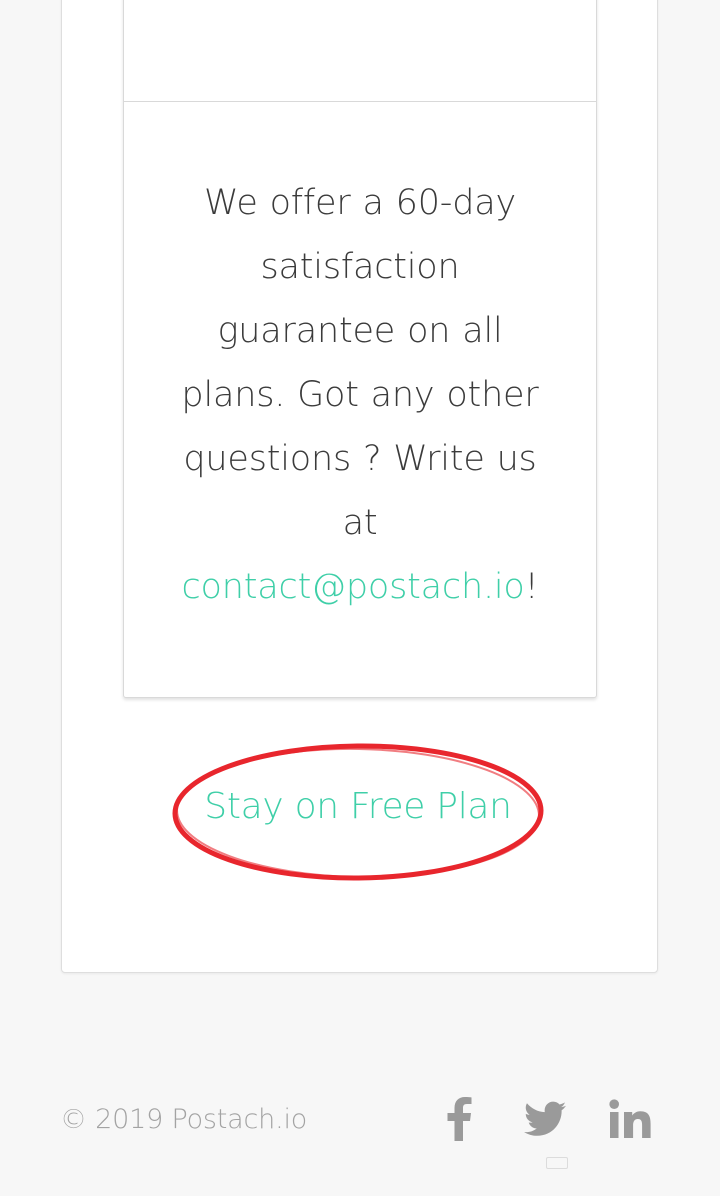  I want to click on linkedin-link, so click(630, 1119).